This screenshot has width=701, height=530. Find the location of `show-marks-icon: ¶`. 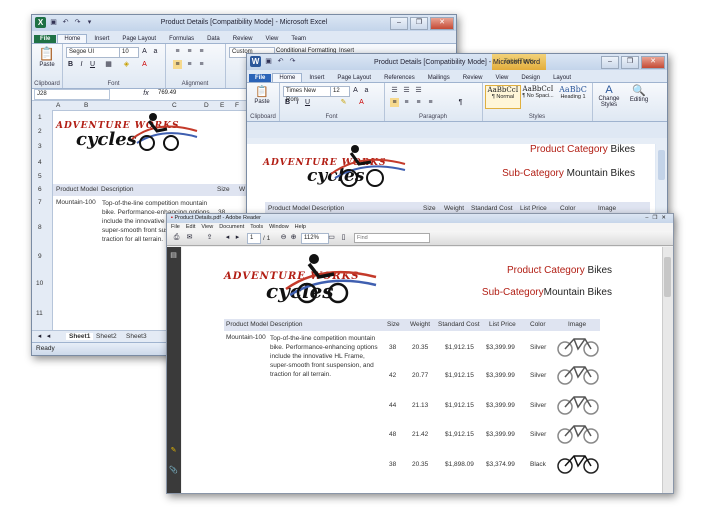

show-marks-icon: ¶ is located at coordinates (460, 102).